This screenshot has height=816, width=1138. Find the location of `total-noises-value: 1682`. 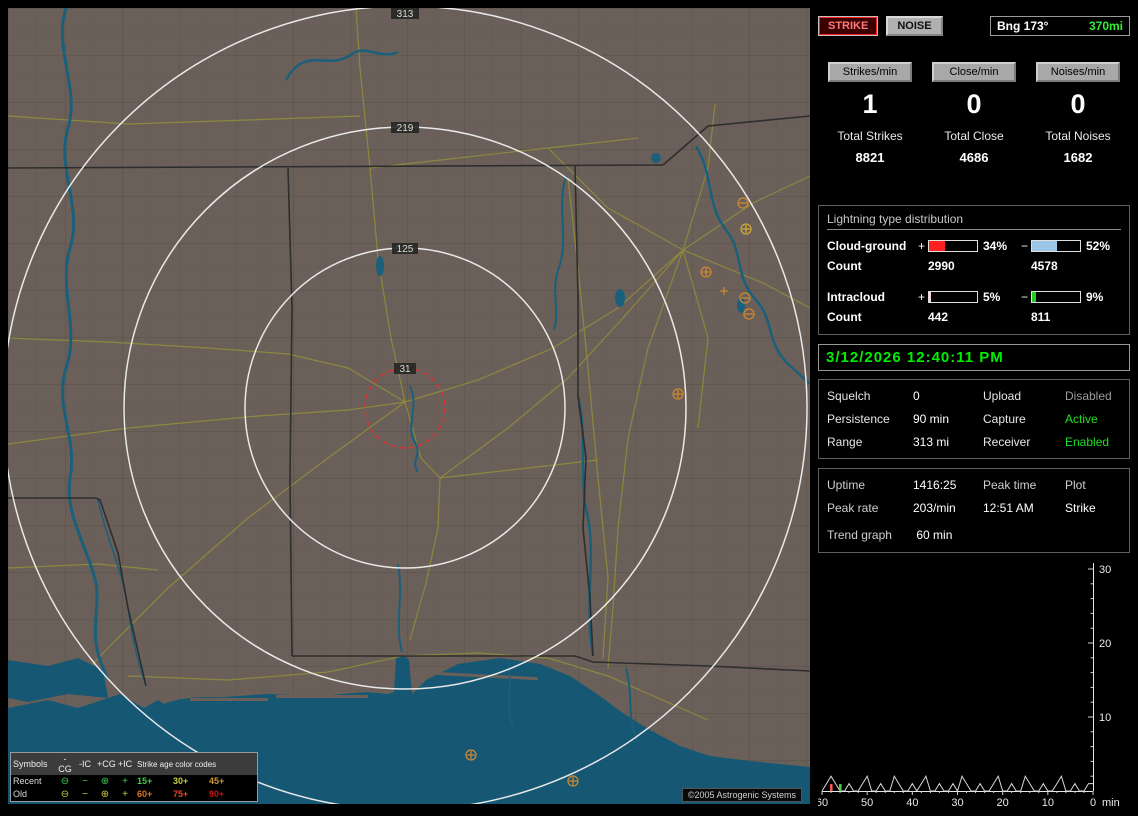

total-noises-value: 1682 is located at coordinates (1078, 157).